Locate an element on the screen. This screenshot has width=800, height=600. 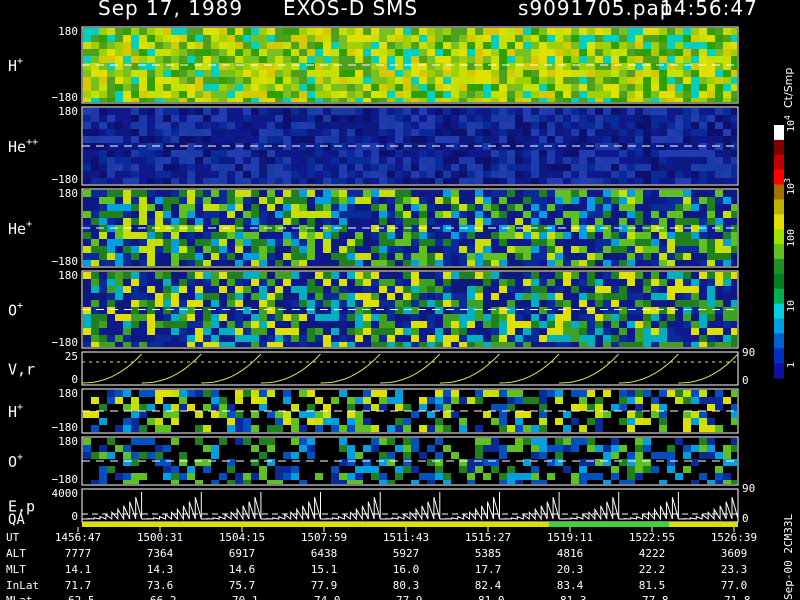
panel-ybottom-4: −180 is located at coordinates (65, 342).